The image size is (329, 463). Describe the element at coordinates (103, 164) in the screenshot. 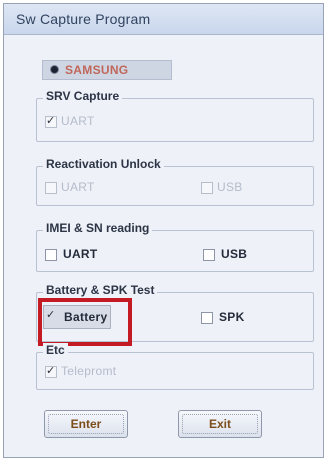

I see `group-title-reactivation-unlock: Reactivation Unlock` at that location.